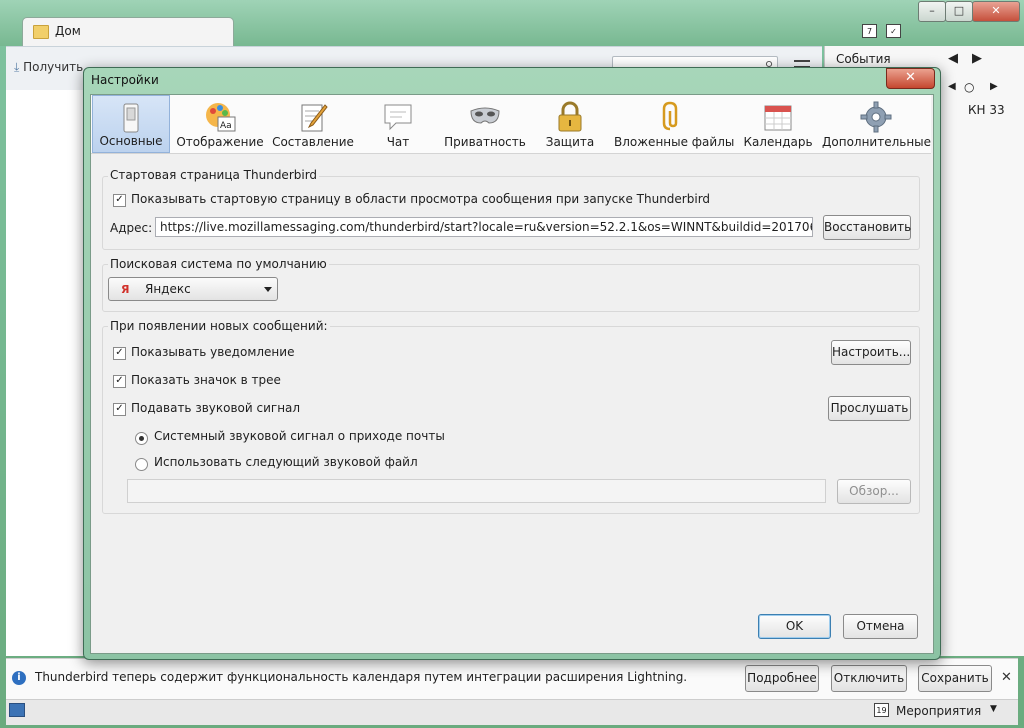  I want to click on show-alert-checkbox: ✓, so click(119, 353).